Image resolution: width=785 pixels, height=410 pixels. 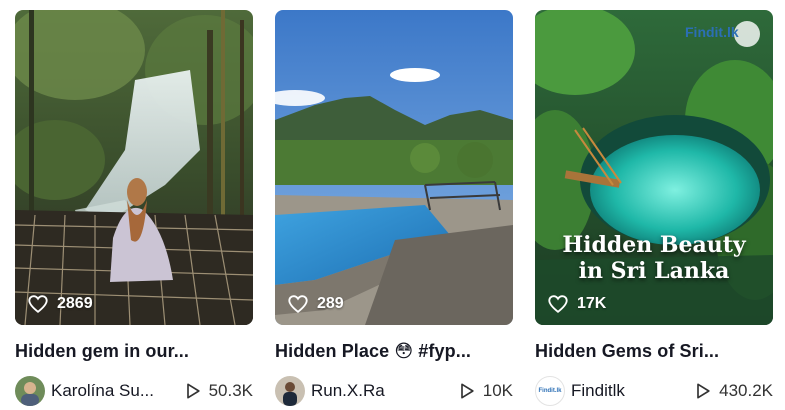 I want to click on like-count-text: 17K, so click(x=592, y=303).